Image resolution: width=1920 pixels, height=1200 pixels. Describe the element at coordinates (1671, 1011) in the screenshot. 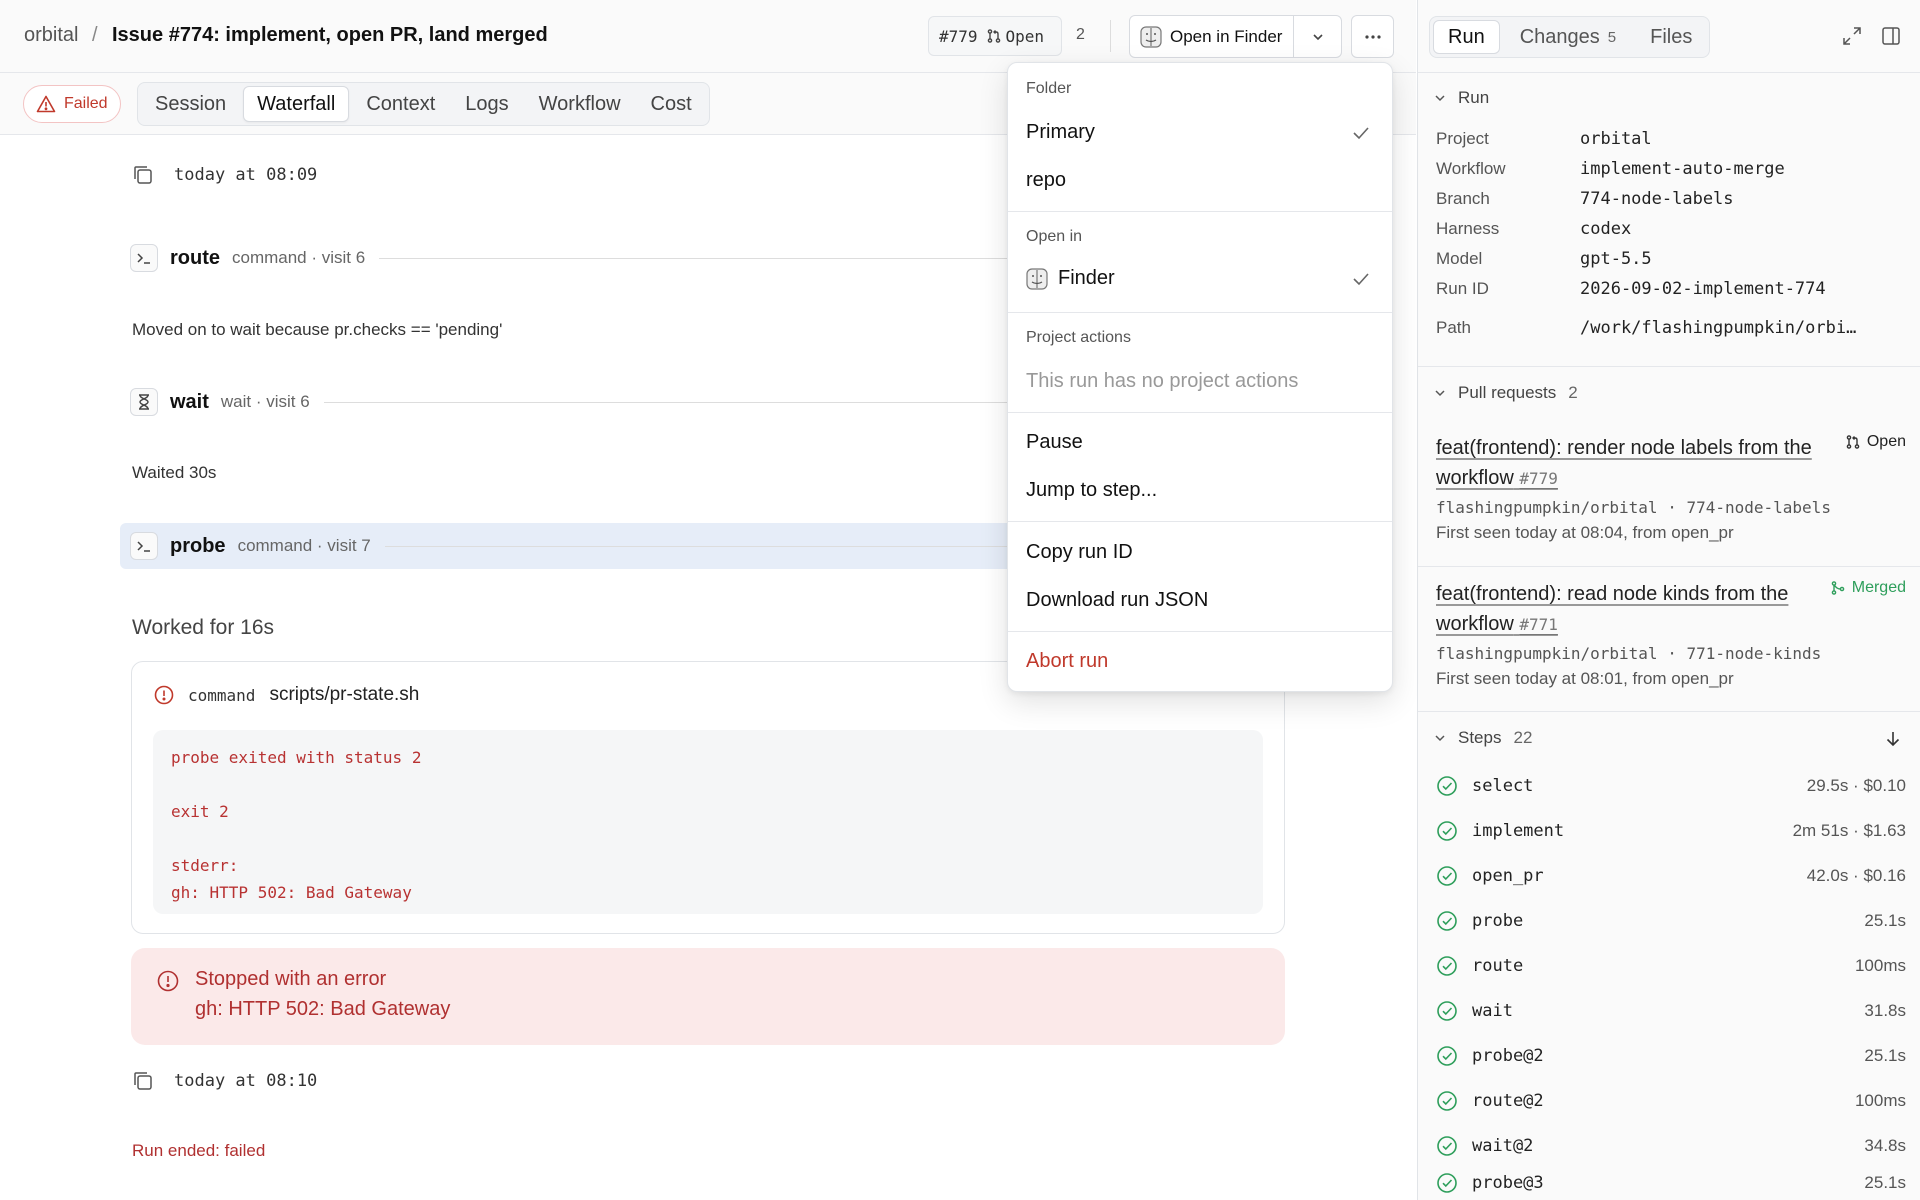

I see `step-row: wait 31.8s` at that location.